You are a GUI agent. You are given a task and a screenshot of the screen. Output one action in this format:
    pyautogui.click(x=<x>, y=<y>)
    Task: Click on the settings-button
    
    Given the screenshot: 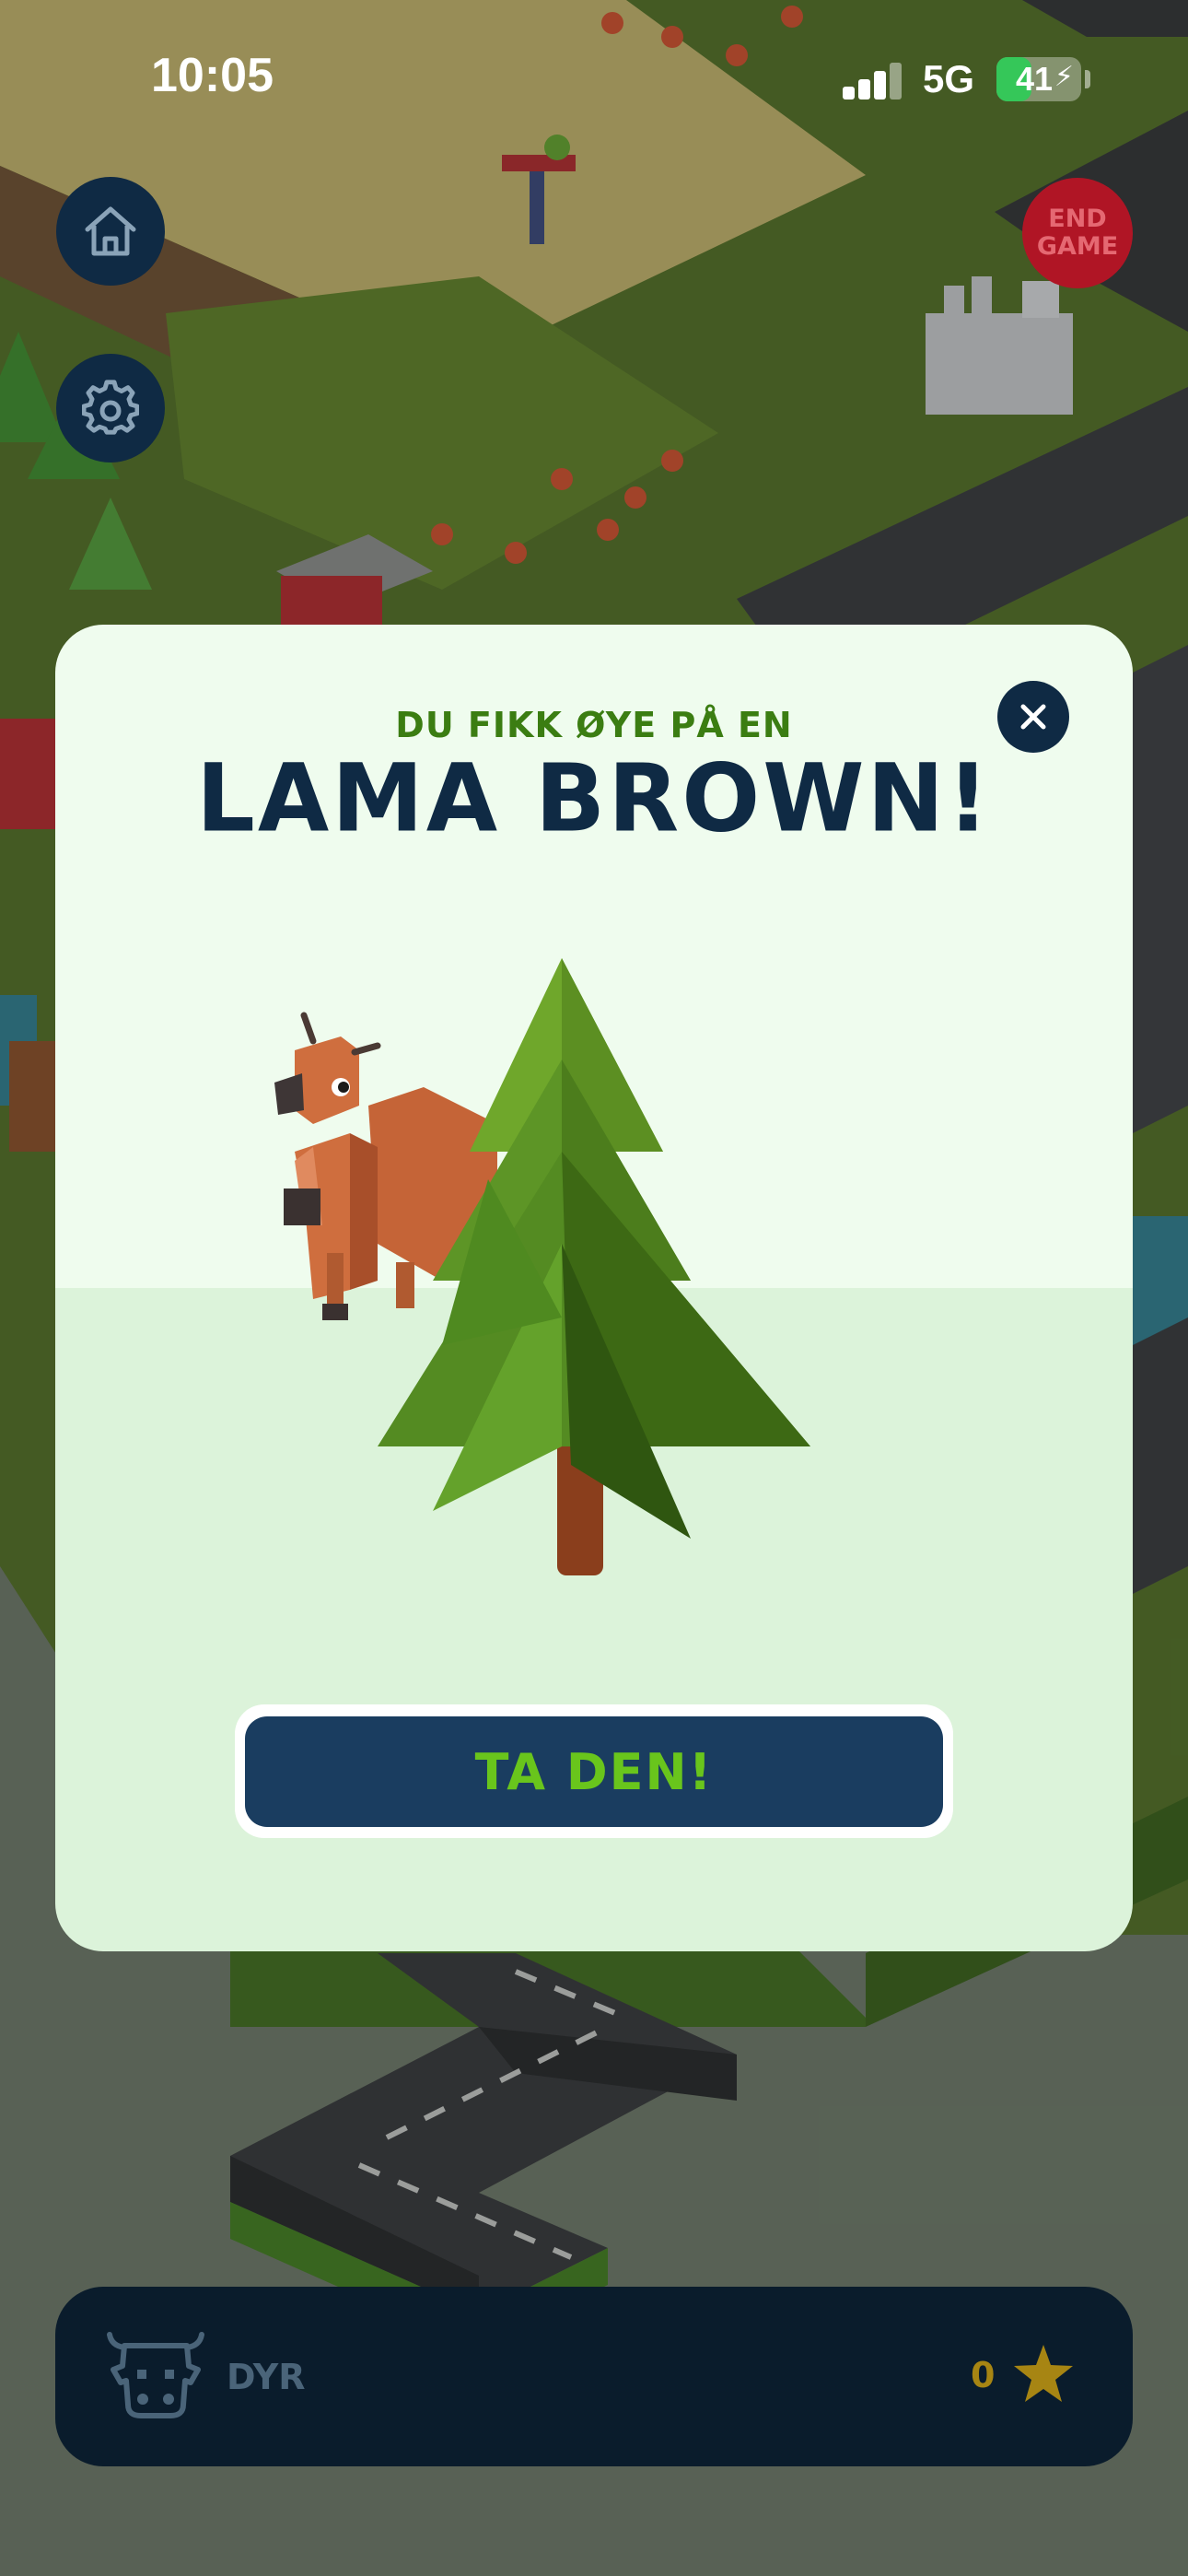 What is the action you would take?
    pyautogui.click(x=111, y=408)
    